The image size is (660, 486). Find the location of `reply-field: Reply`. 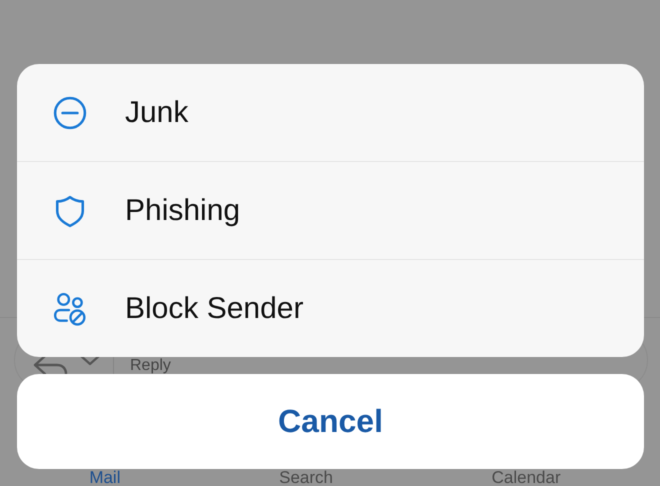

reply-field: Reply is located at coordinates (160, 365).